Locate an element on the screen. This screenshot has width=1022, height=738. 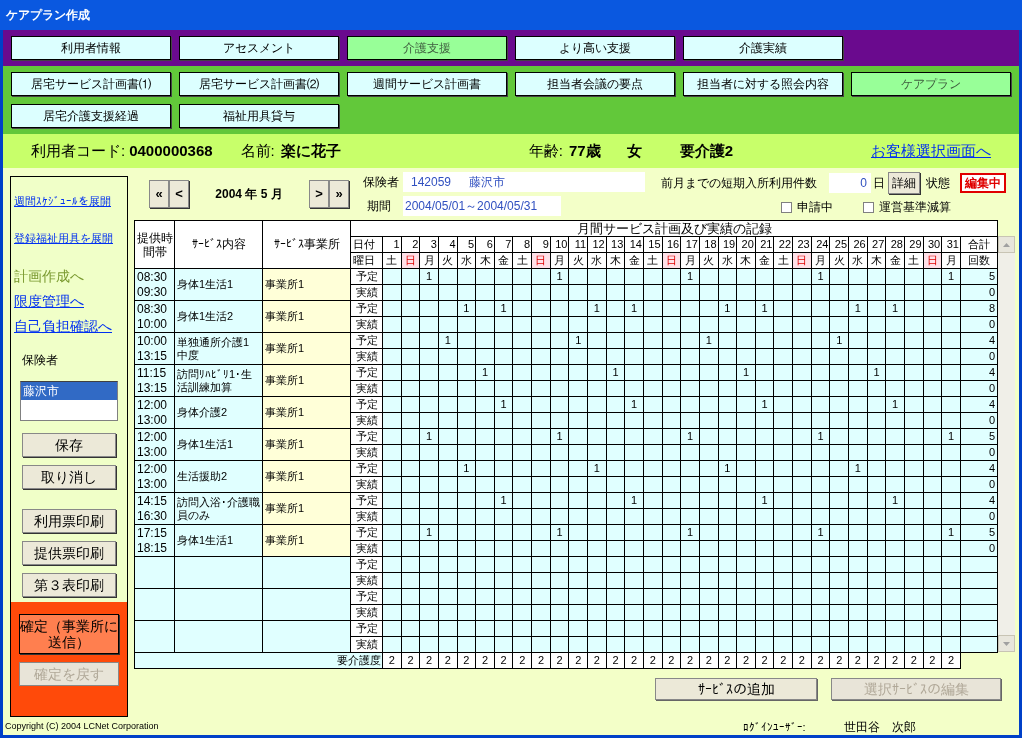
nav-tab: 居宅サービス計画書⑵ is located at coordinates (259, 84).